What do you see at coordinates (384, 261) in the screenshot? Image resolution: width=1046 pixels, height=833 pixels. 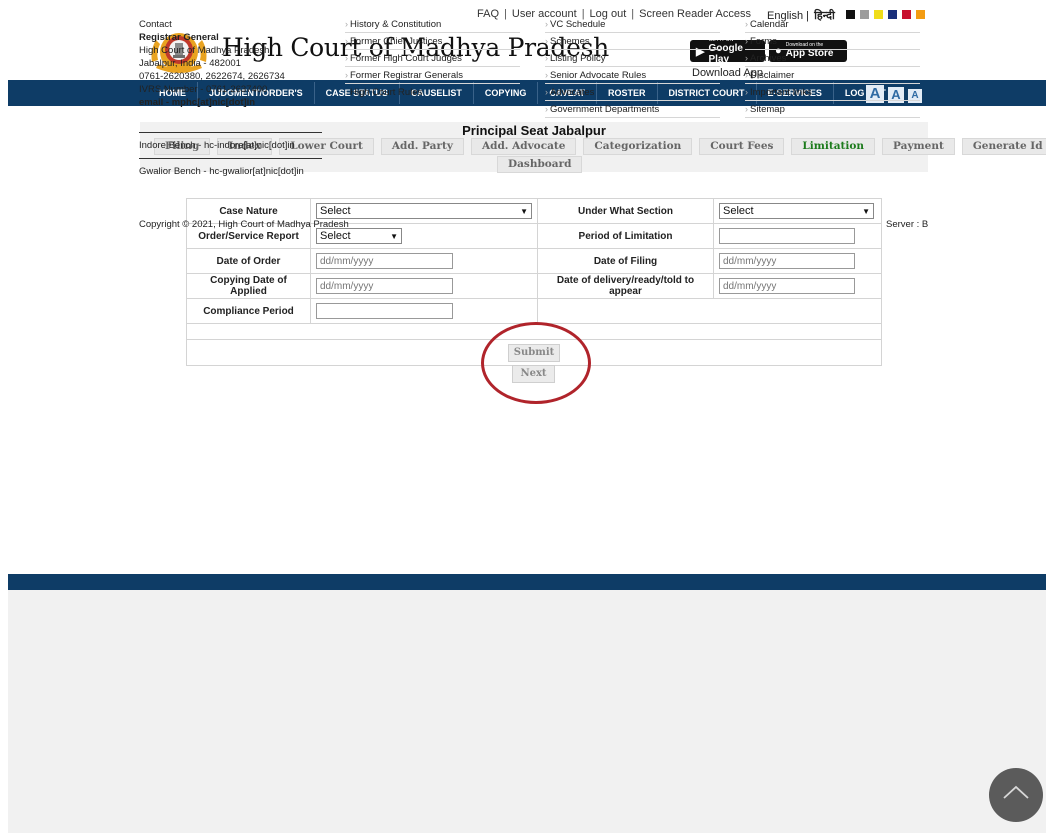 I see `date-order-input` at bounding box center [384, 261].